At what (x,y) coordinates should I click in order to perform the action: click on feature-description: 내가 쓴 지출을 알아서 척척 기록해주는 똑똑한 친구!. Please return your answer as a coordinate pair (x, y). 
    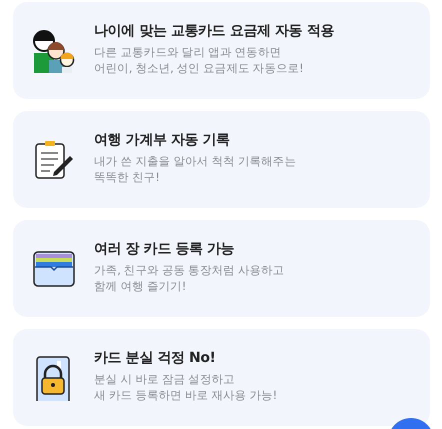
    Looking at the image, I should click on (195, 168).